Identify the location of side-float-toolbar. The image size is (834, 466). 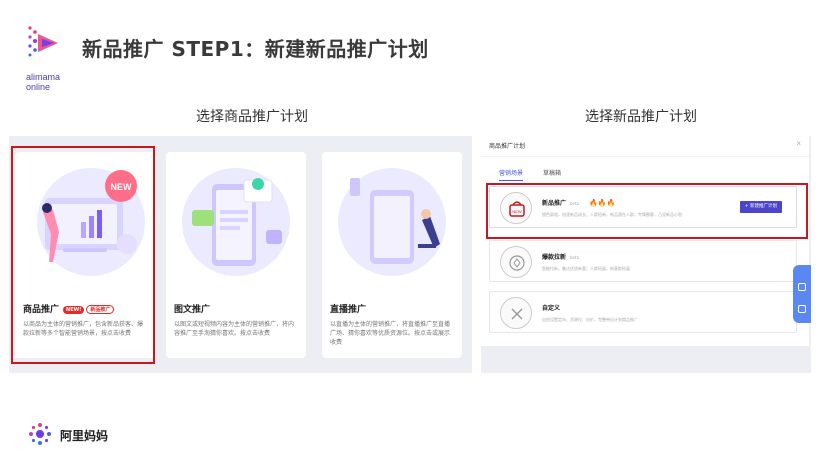
(802, 294).